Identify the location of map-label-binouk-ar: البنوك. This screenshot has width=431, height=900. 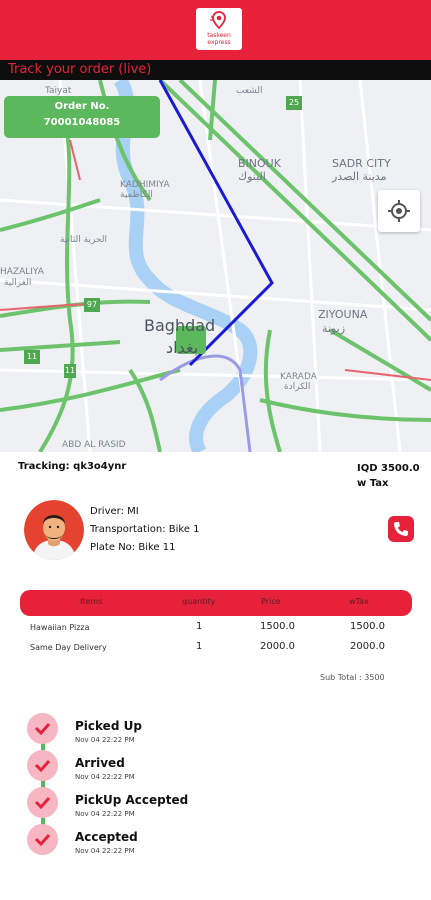
(252, 176).